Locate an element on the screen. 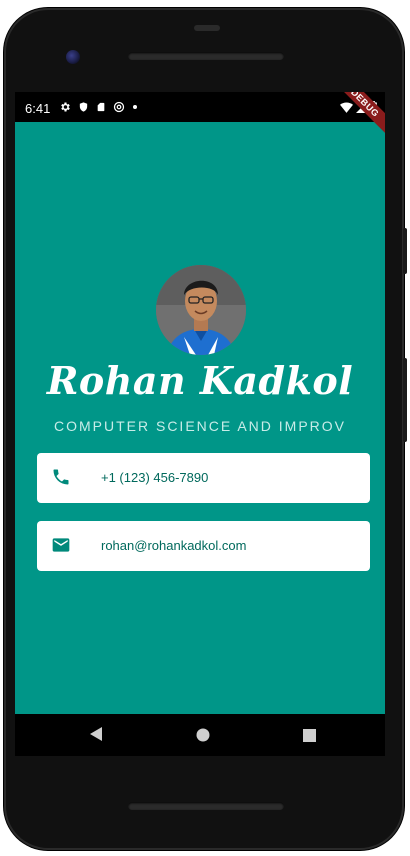  volume-button is located at coordinates (405, 251).